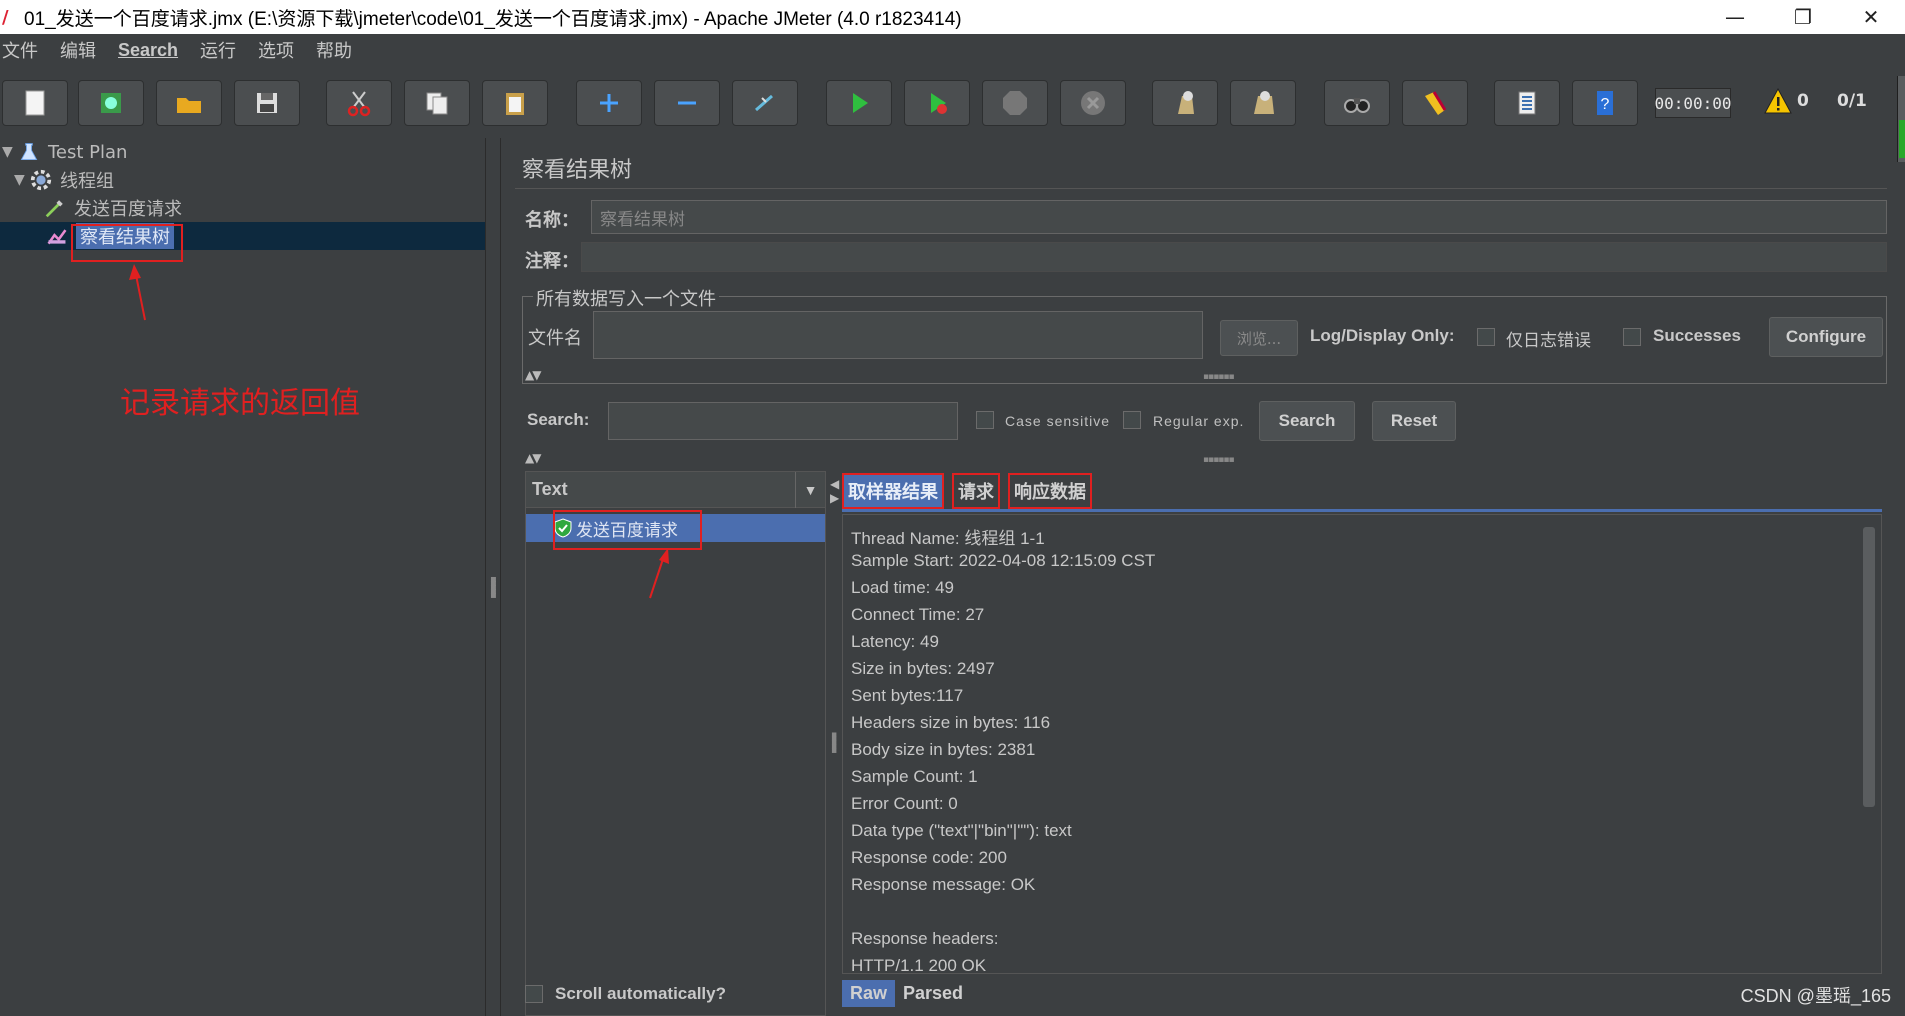 This screenshot has width=1905, height=1016. What do you see at coordinates (1693, 103) in the screenshot?
I see `elapsed-timer: 00:00:00` at bounding box center [1693, 103].